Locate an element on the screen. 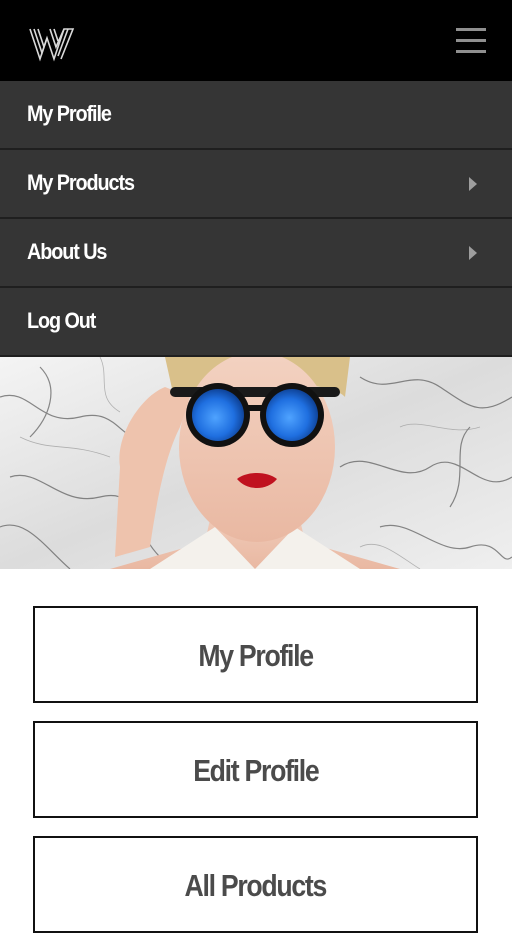  menu-item-about-us: About Us is located at coordinates (256, 253).